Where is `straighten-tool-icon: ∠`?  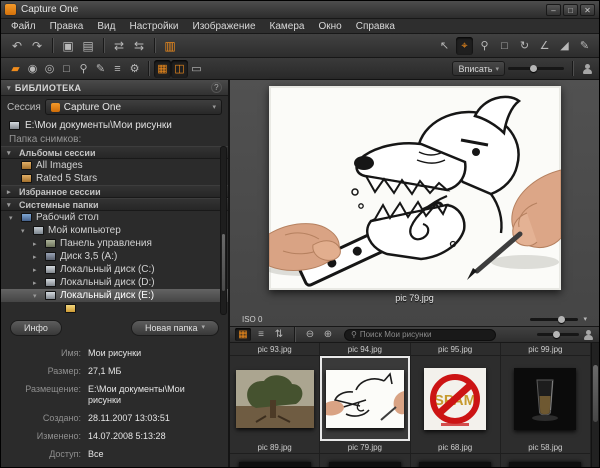
straighten-tool-icon: ∠ is located at coordinates (544, 46).